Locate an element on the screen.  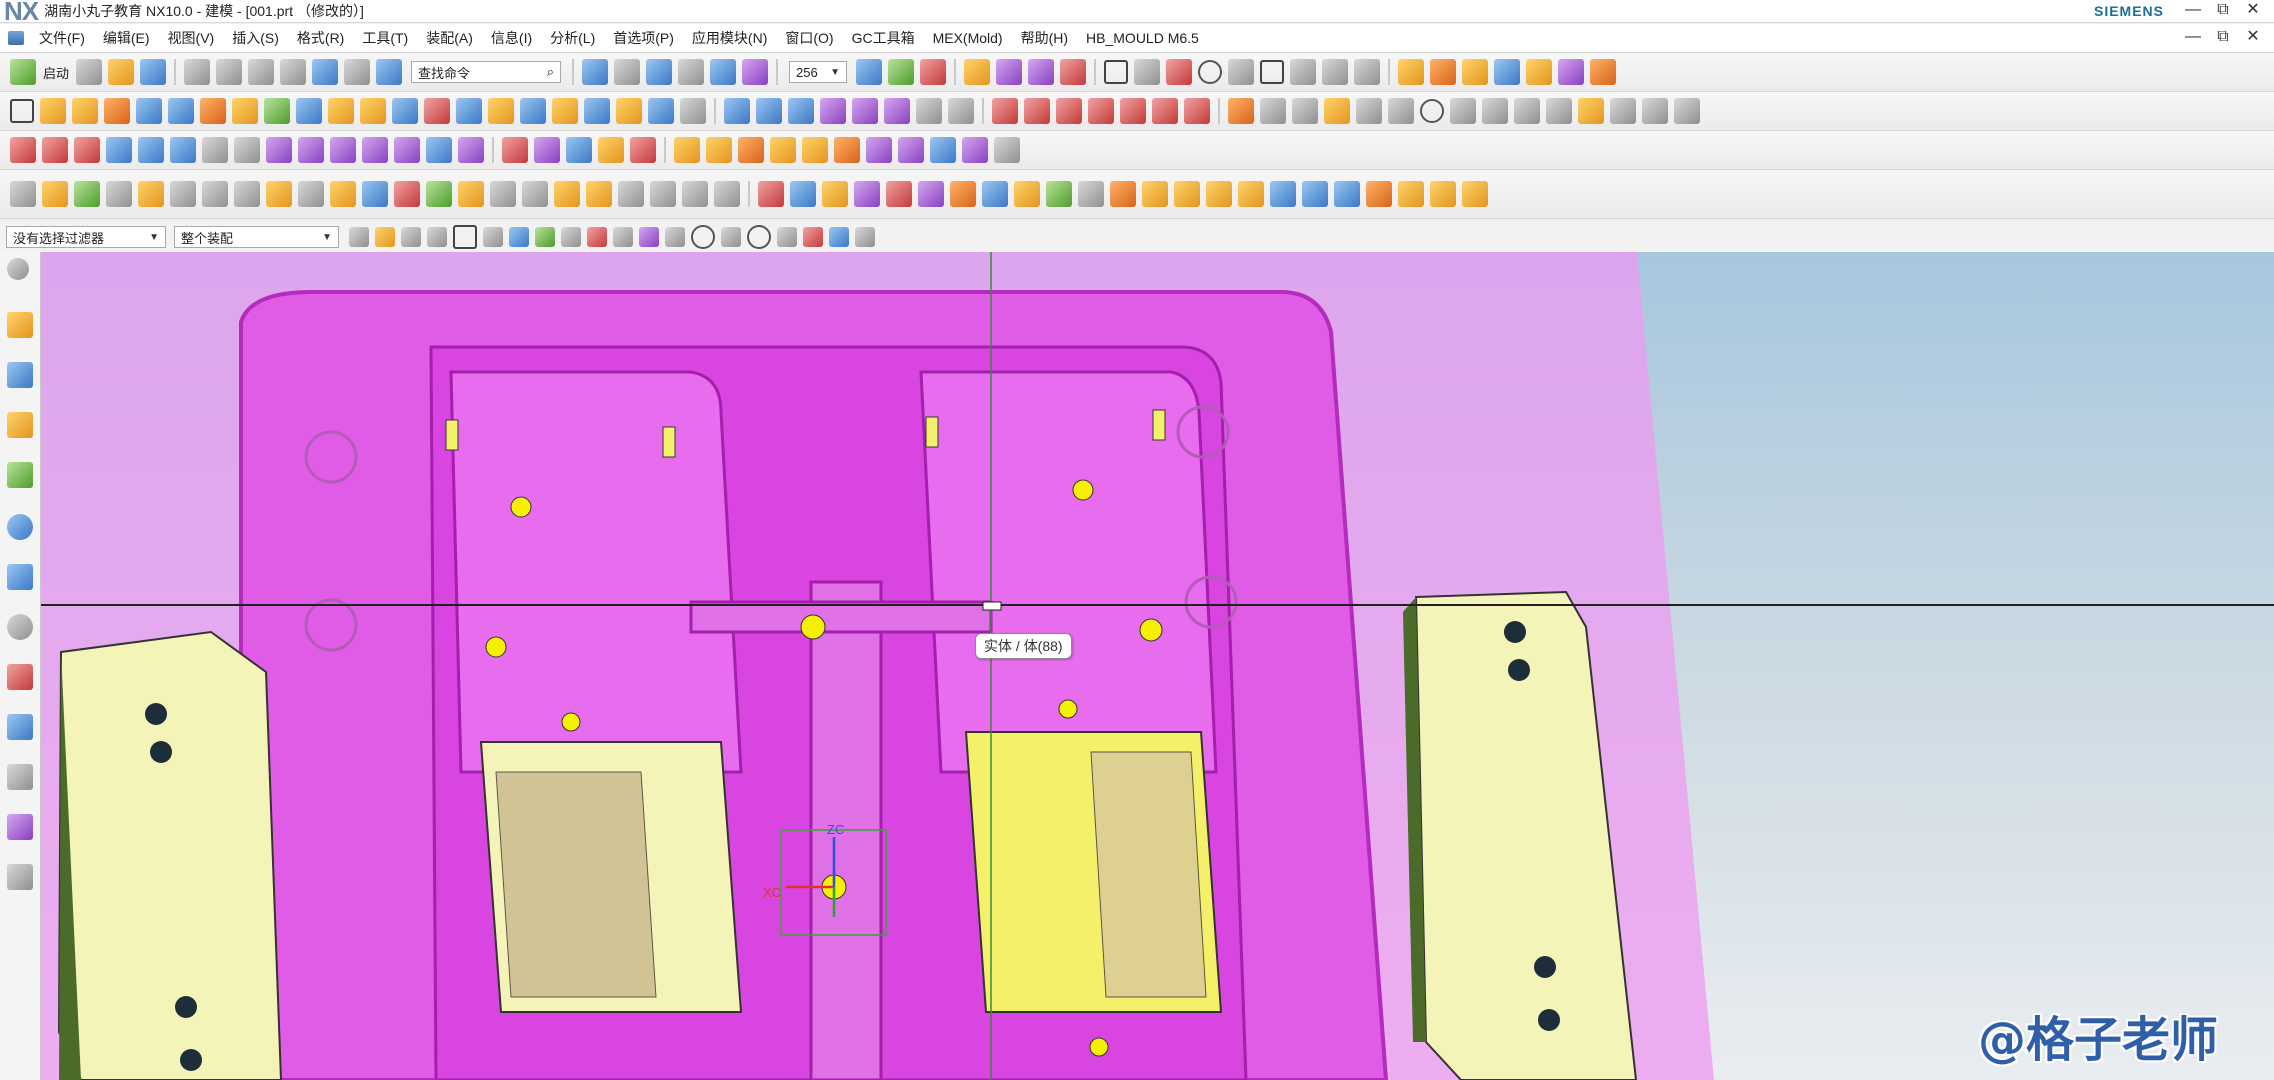
sketch-icon is located at coordinates (1116, 72).